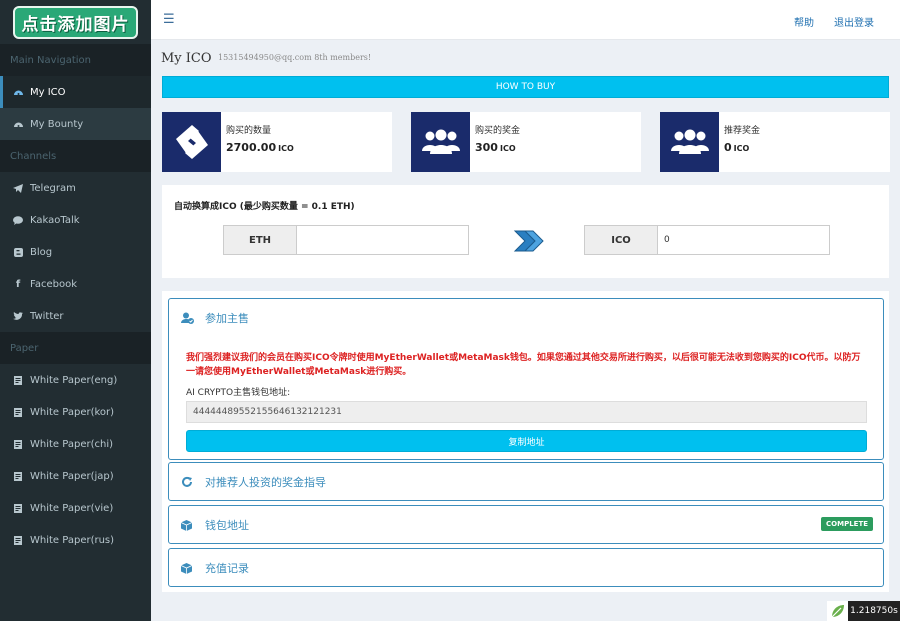  I want to click on panel-referral-guide: 对推荐人投资的奖金指导, so click(526, 481).